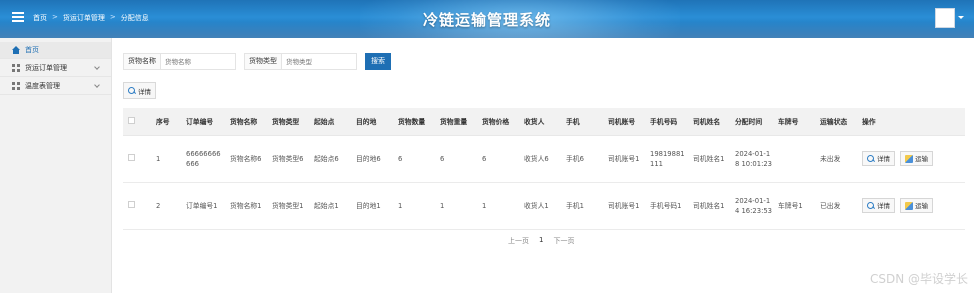 This screenshot has height=293, width=974. Describe the element at coordinates (836, 122) in the screenshot. I see `column-header: 运输状态` at that location.